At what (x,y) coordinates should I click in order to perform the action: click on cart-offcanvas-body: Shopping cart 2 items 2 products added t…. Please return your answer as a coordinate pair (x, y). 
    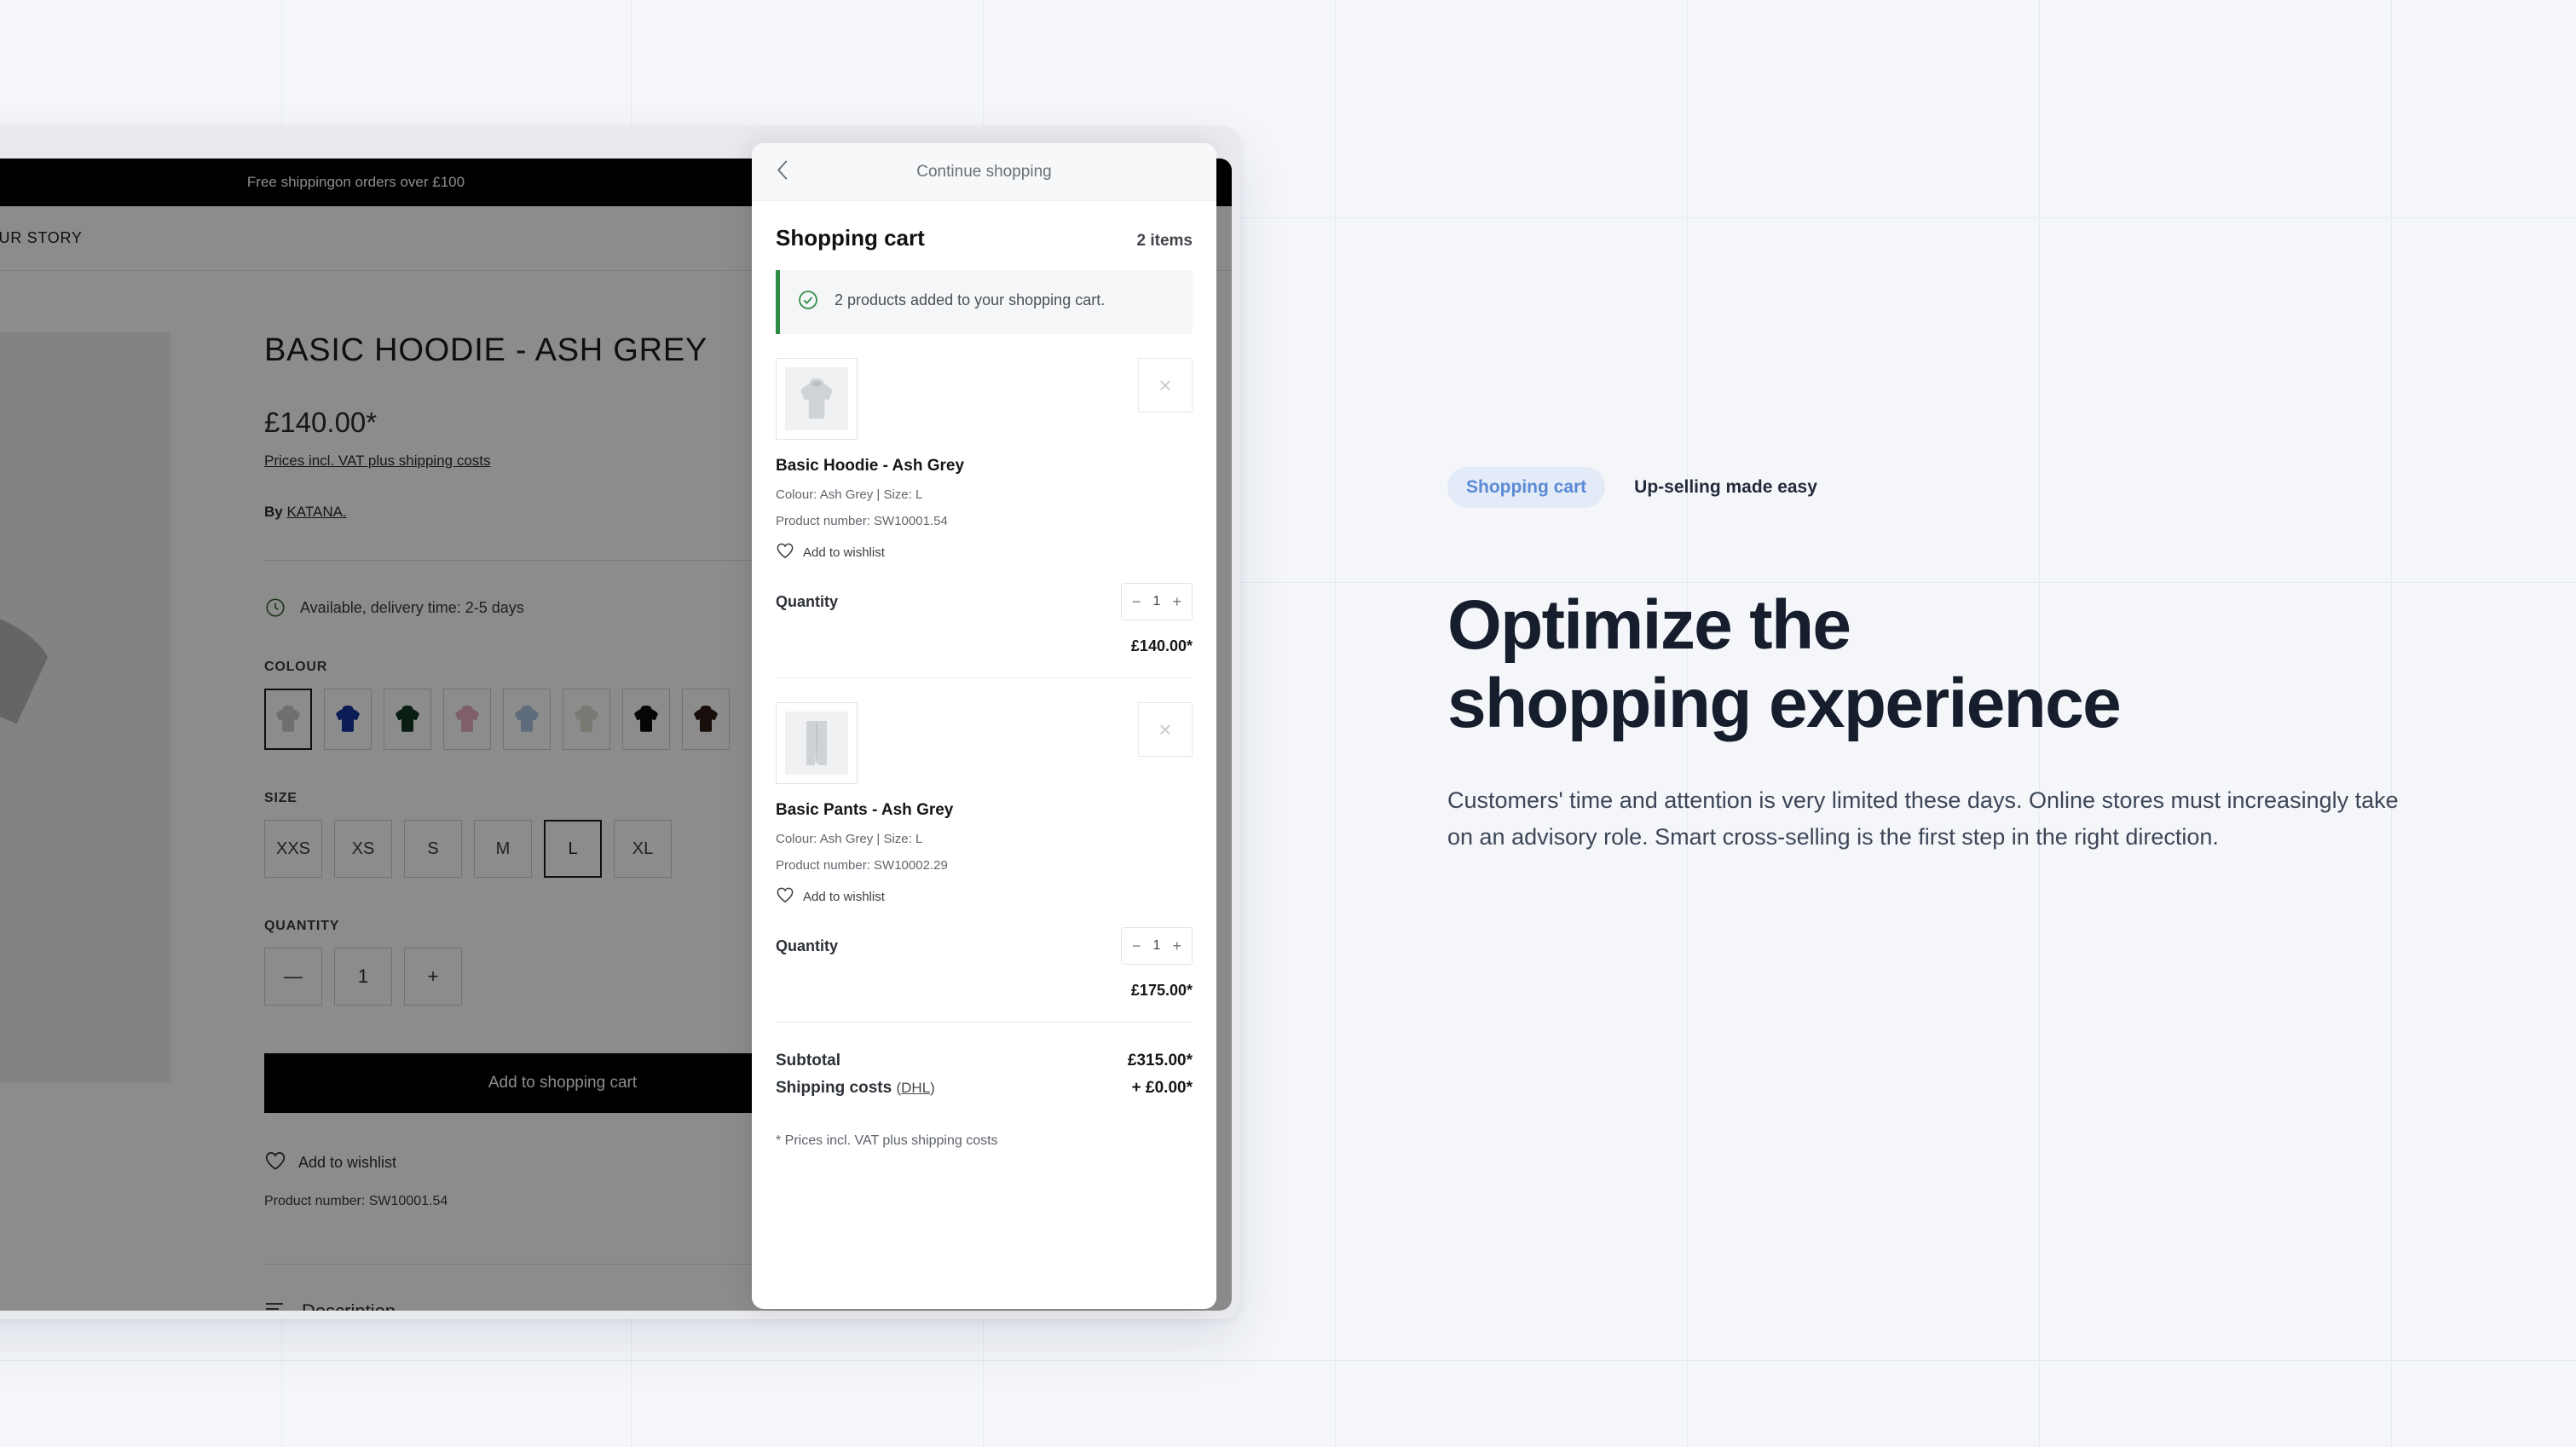
    Looking at the image, I should click on (984, 755).